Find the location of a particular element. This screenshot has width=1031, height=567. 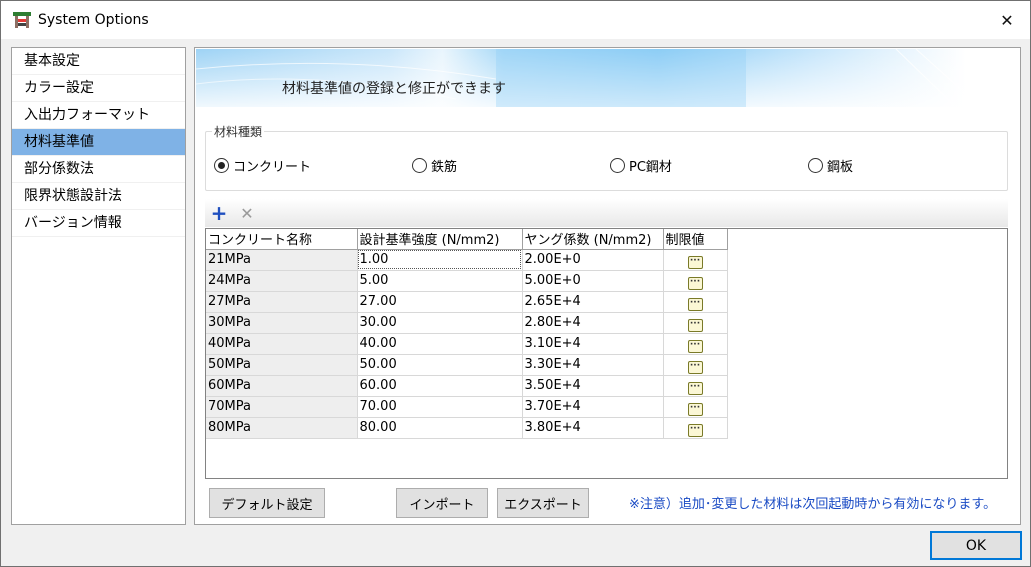

column-header-limit-value: 制限値 is located at coordinates (695, 239).